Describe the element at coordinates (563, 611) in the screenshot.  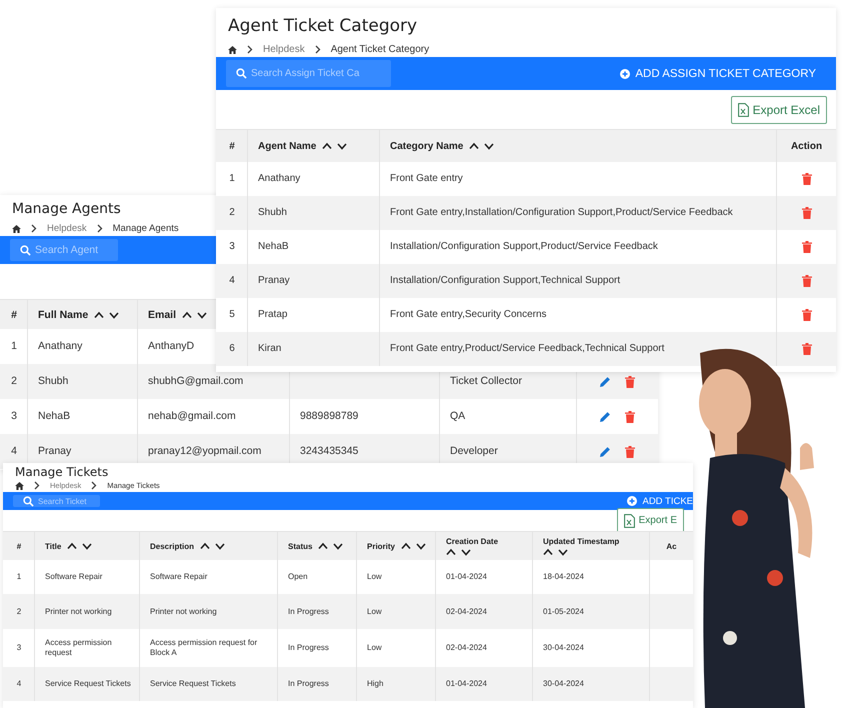
I see `updated-timestamp: 01-05-2024` at that location.